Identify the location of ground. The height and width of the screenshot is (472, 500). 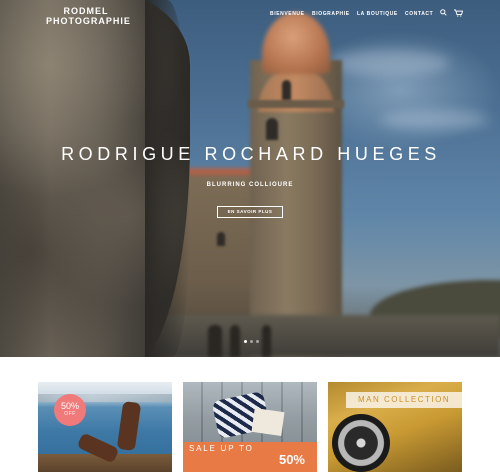
(320, 336).